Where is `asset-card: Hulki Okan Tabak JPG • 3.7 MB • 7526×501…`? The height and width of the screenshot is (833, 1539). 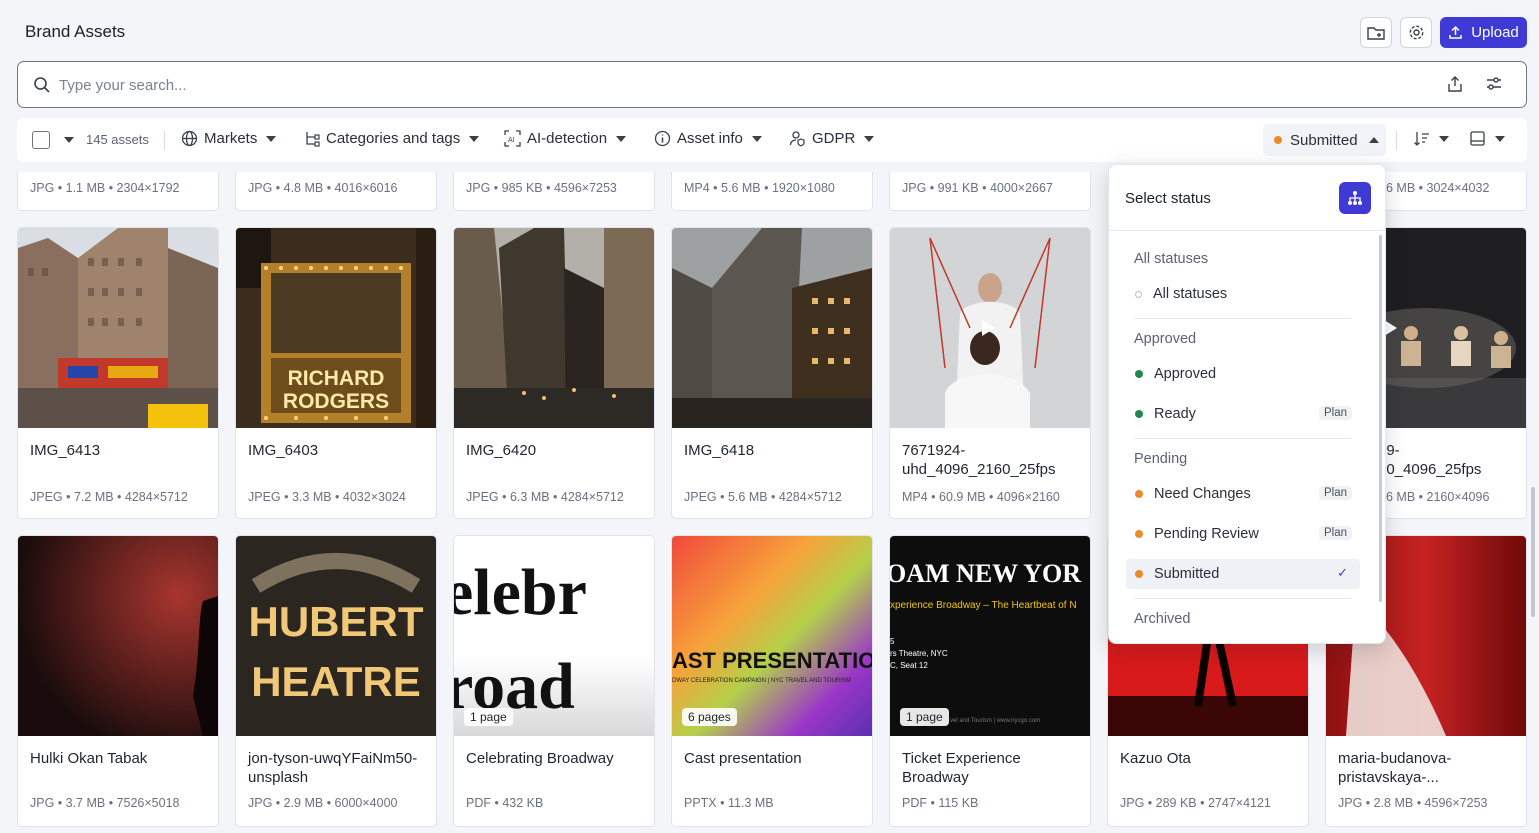 asset-card: Hulki Okan Tabak JPG • 3.7 MB • 7526×501… is located at coordinates (118, 681).